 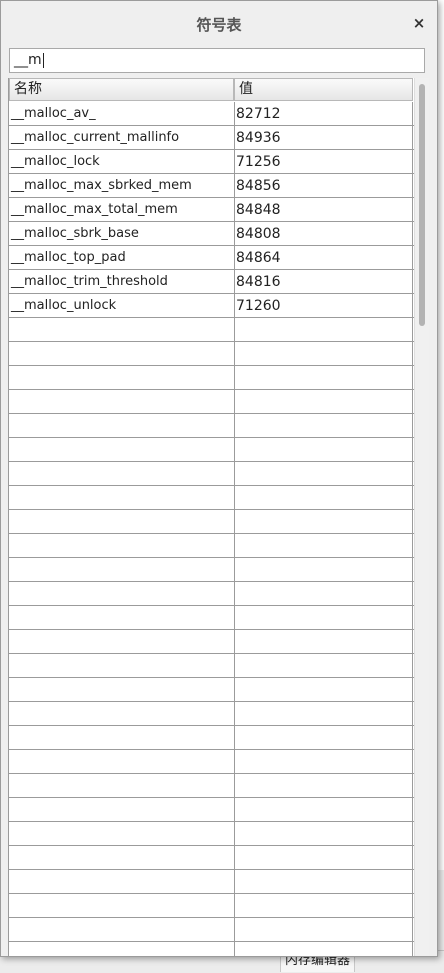 What do you see at coordinates (122, 209) in the screenshot?
I see `symbol-name-cell: __malloc_max_total_mem` at bounding box center [122, 209].